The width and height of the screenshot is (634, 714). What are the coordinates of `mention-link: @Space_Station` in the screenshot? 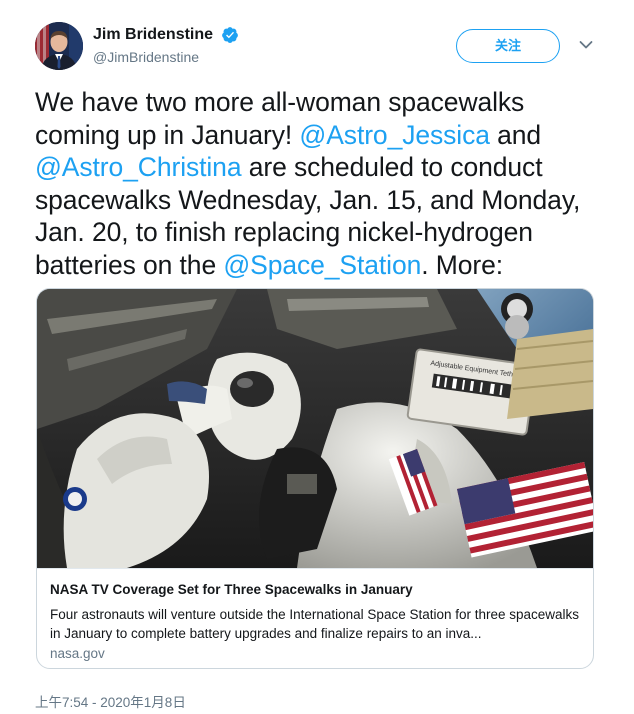 It's located at (322, 265).